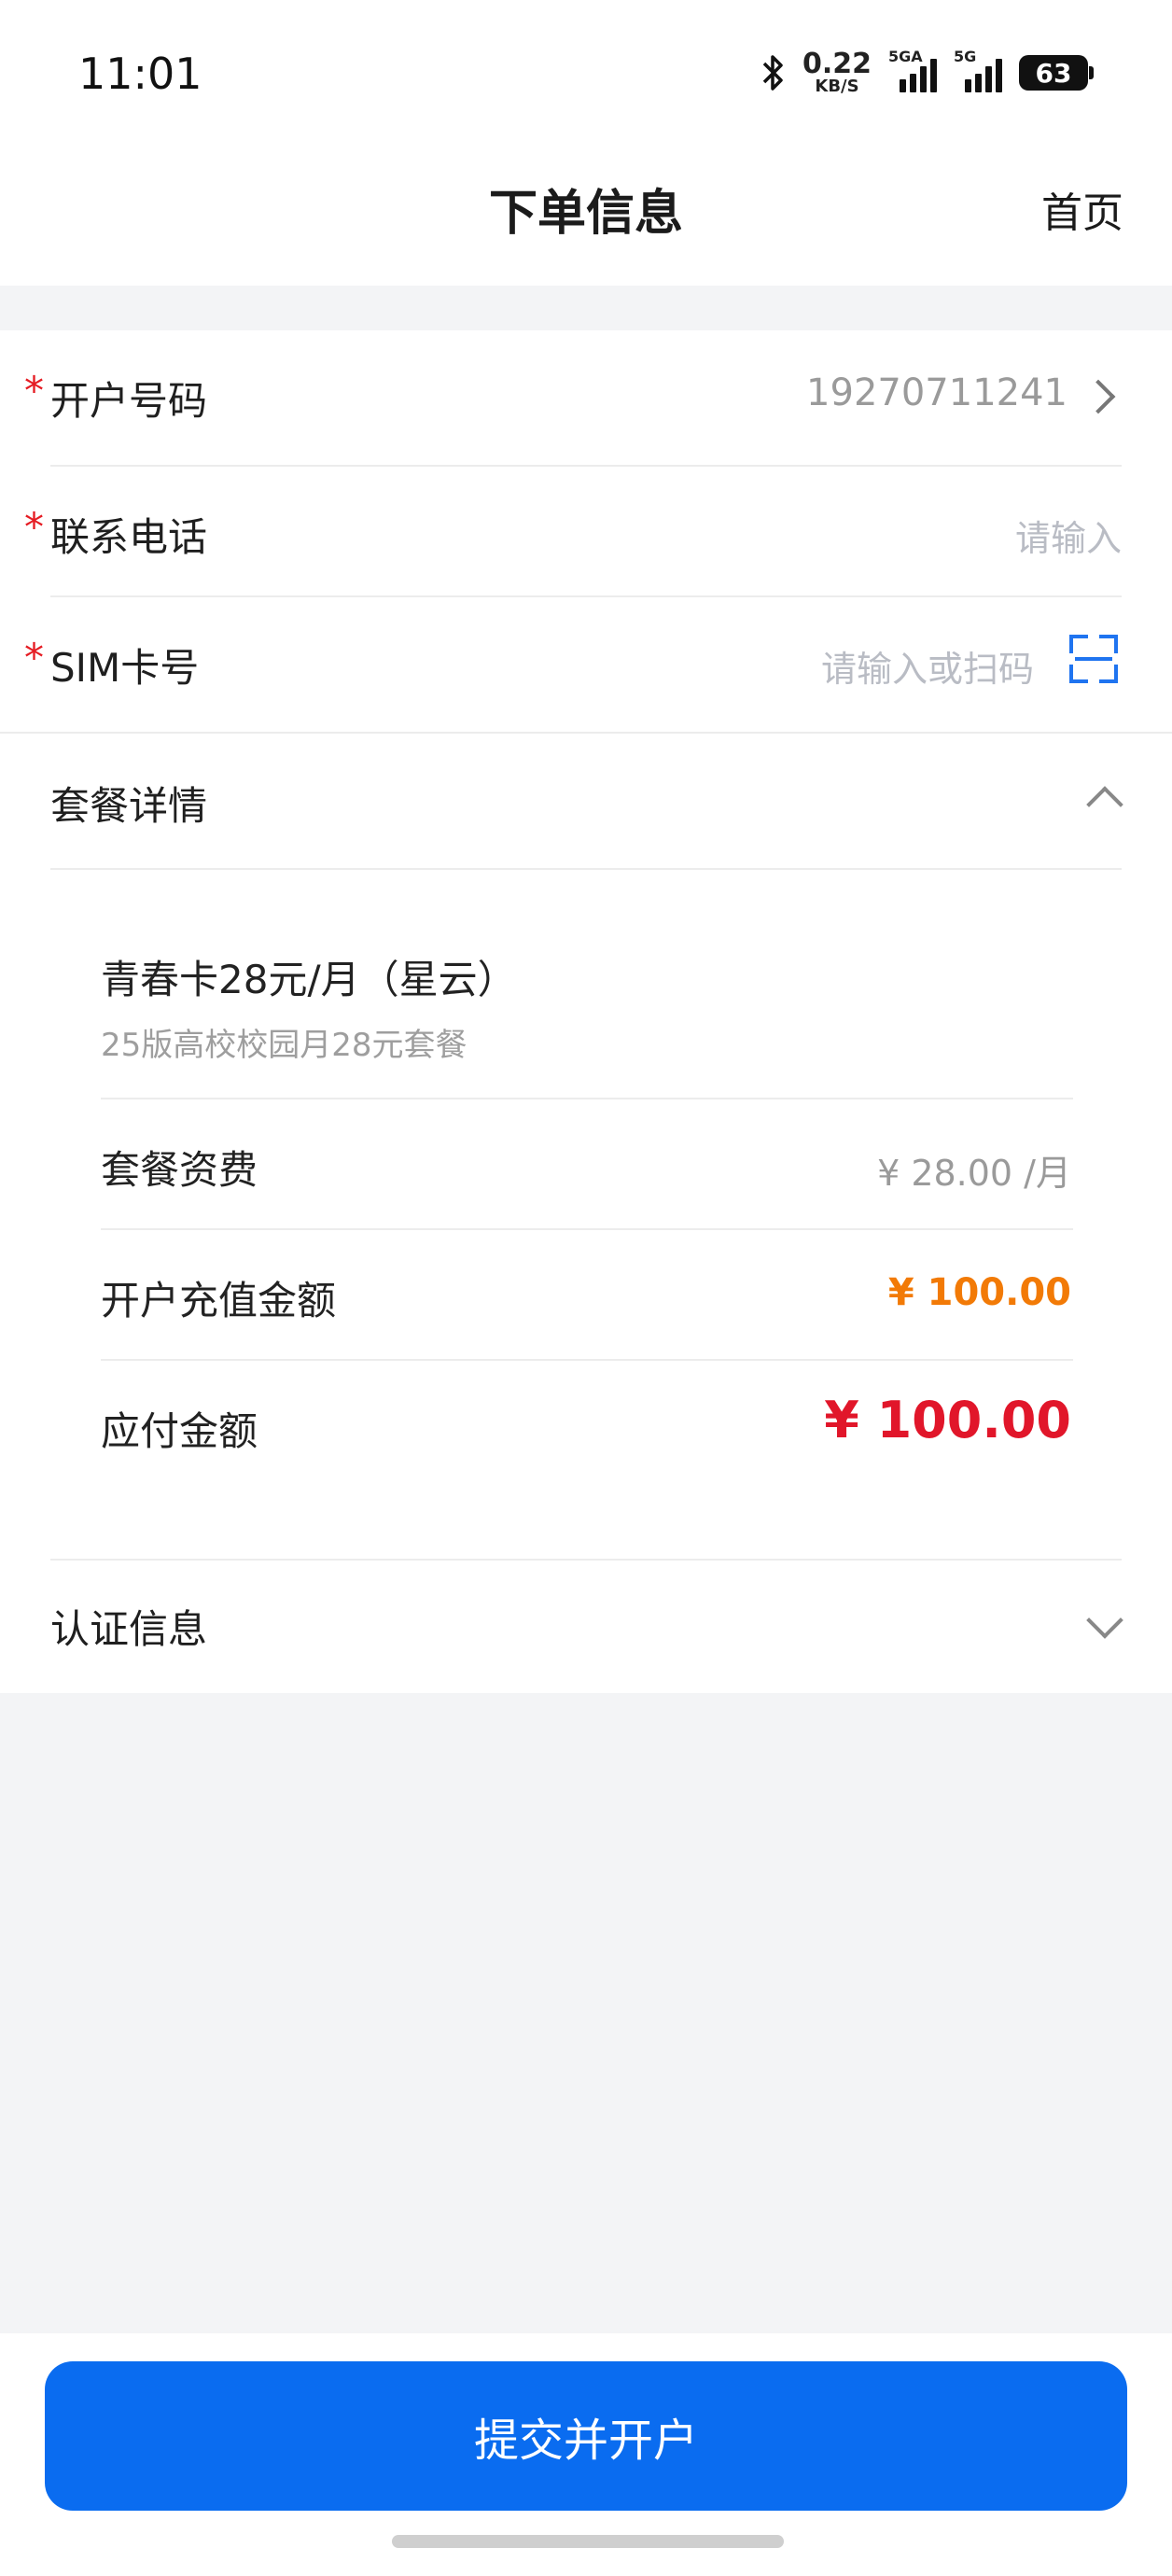 The width and height of the screenshot is (1172, 2576). What do you see at coordinates (772, 73) in the screenshot?
I see `bluetooth-icon` at bounding box center [772, 73].